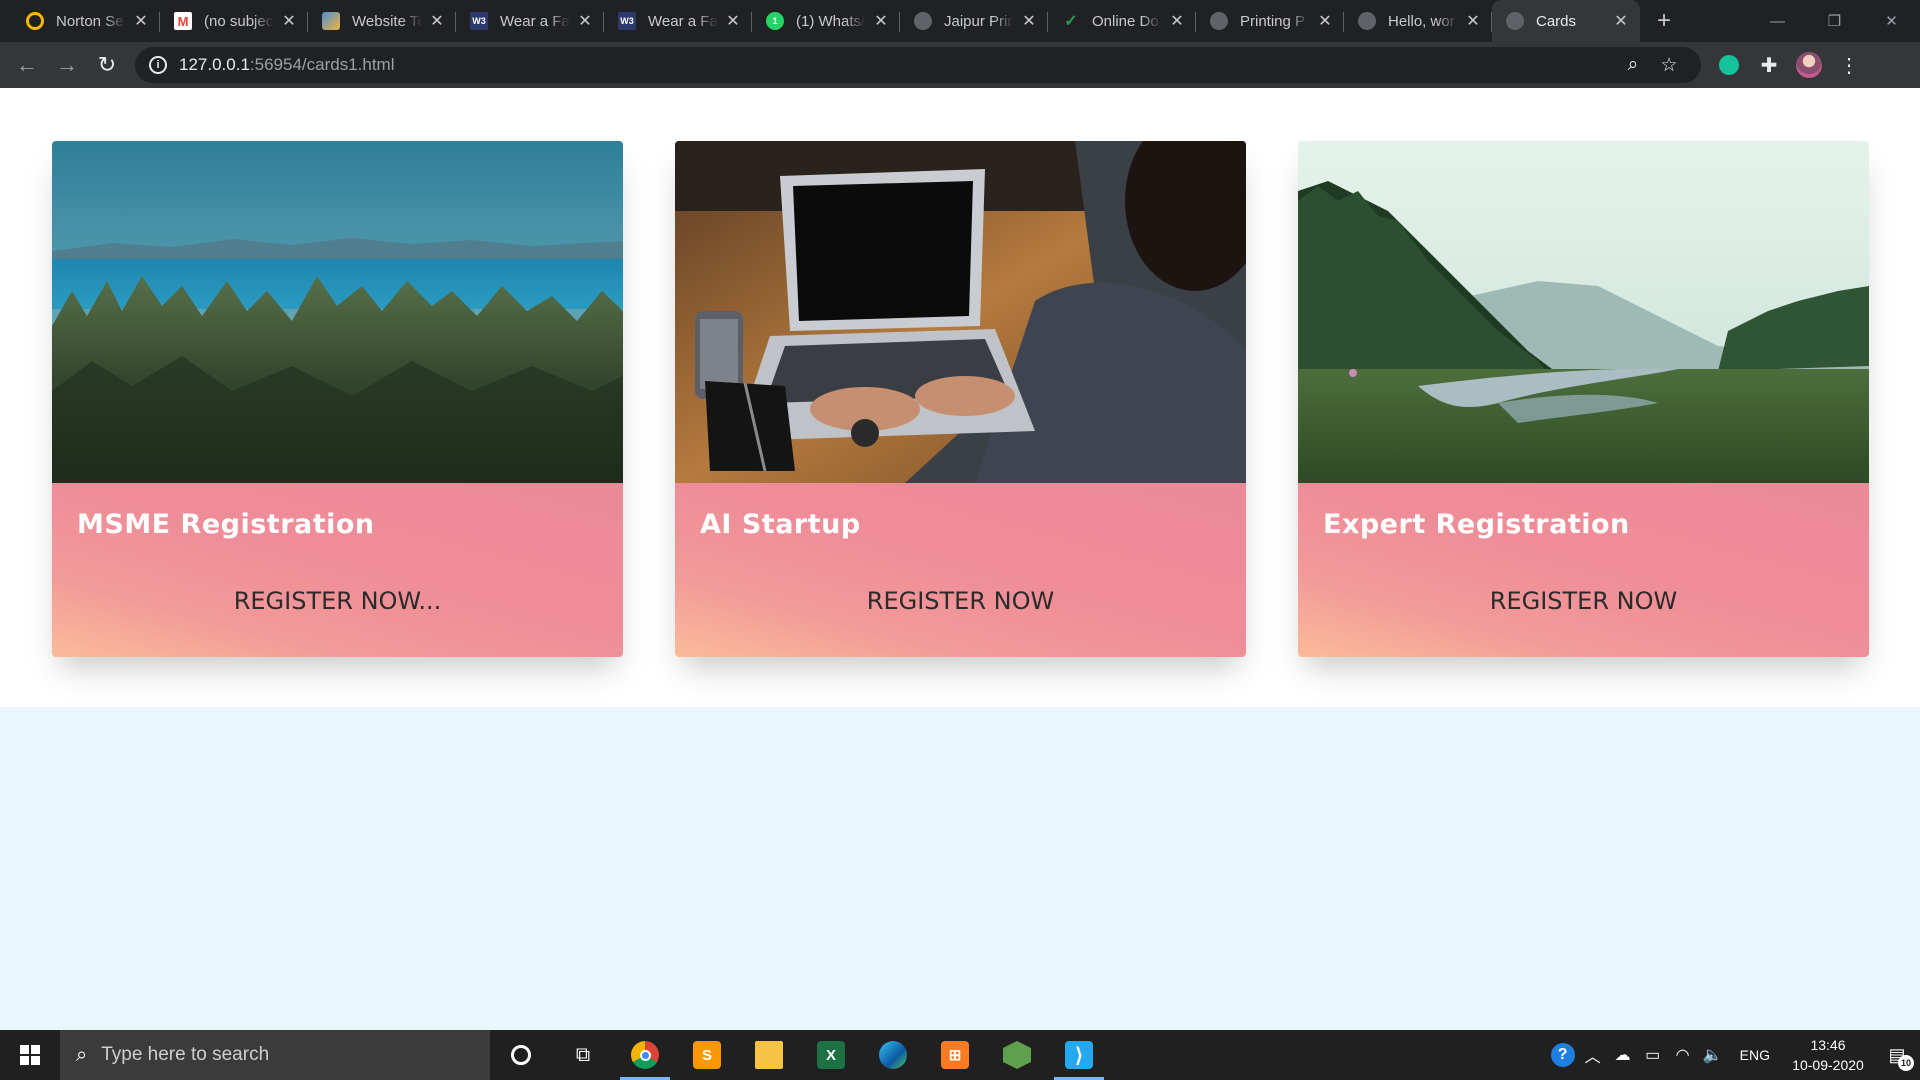 The height and width of the screenshot is (1080, 1920). Describe the element at coordinates (707, 1055) in the screenshot. I see `sublime-text-icon: S` at that location.